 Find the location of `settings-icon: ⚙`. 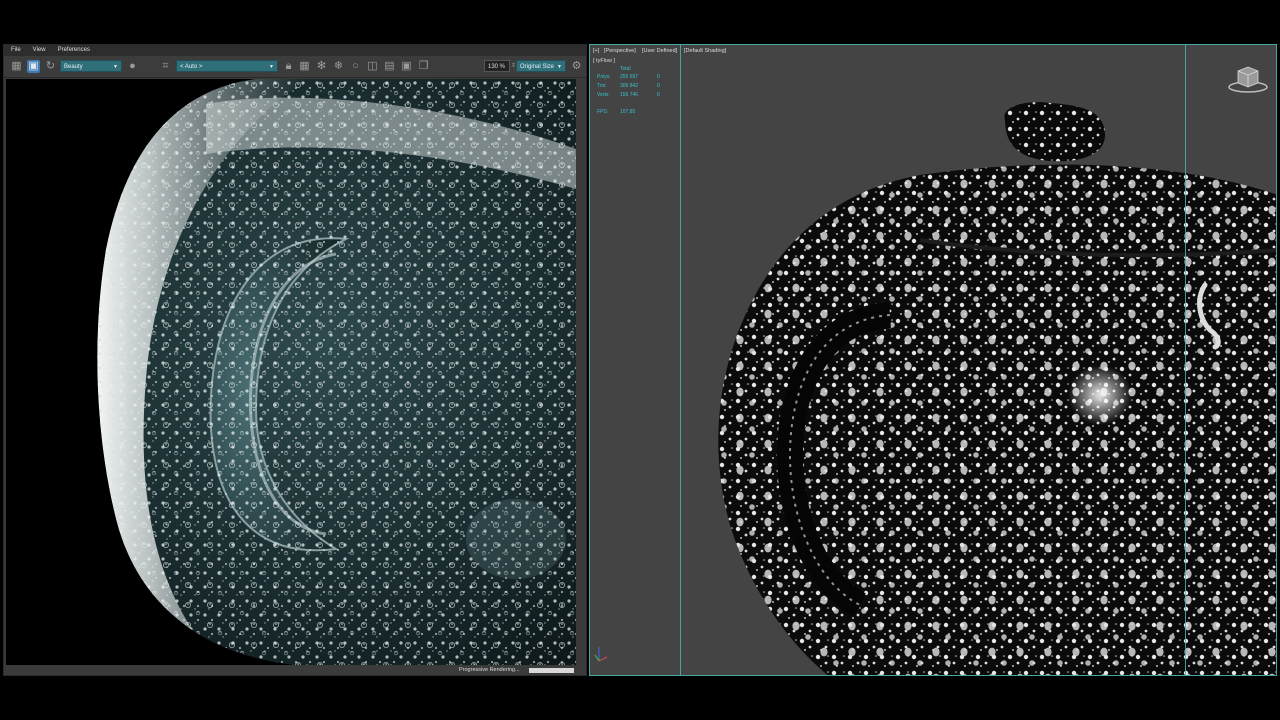

settings-icon: ⚙ is located at coordinates (576, 66).